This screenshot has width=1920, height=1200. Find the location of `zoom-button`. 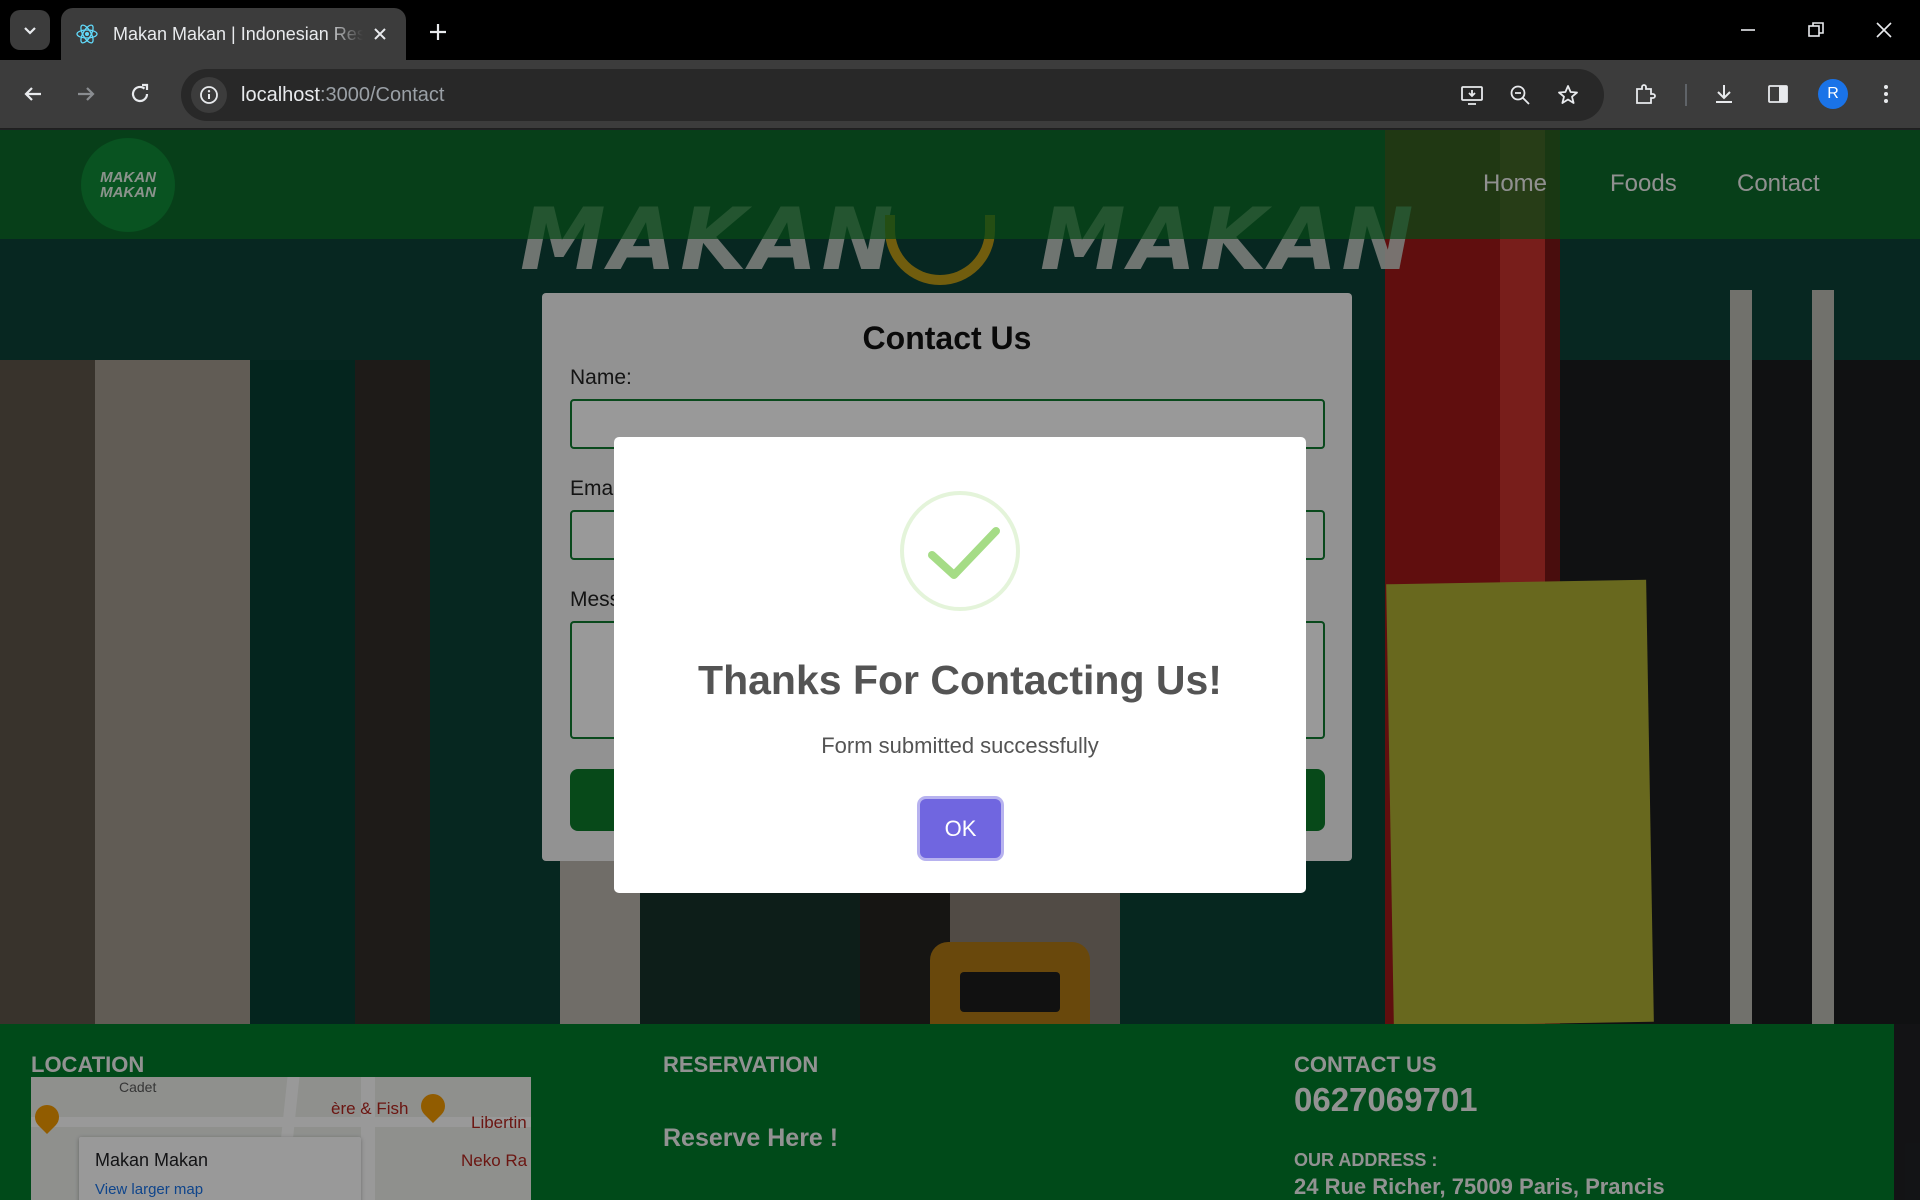

zoom-button is located at coordinates (1520, 95).